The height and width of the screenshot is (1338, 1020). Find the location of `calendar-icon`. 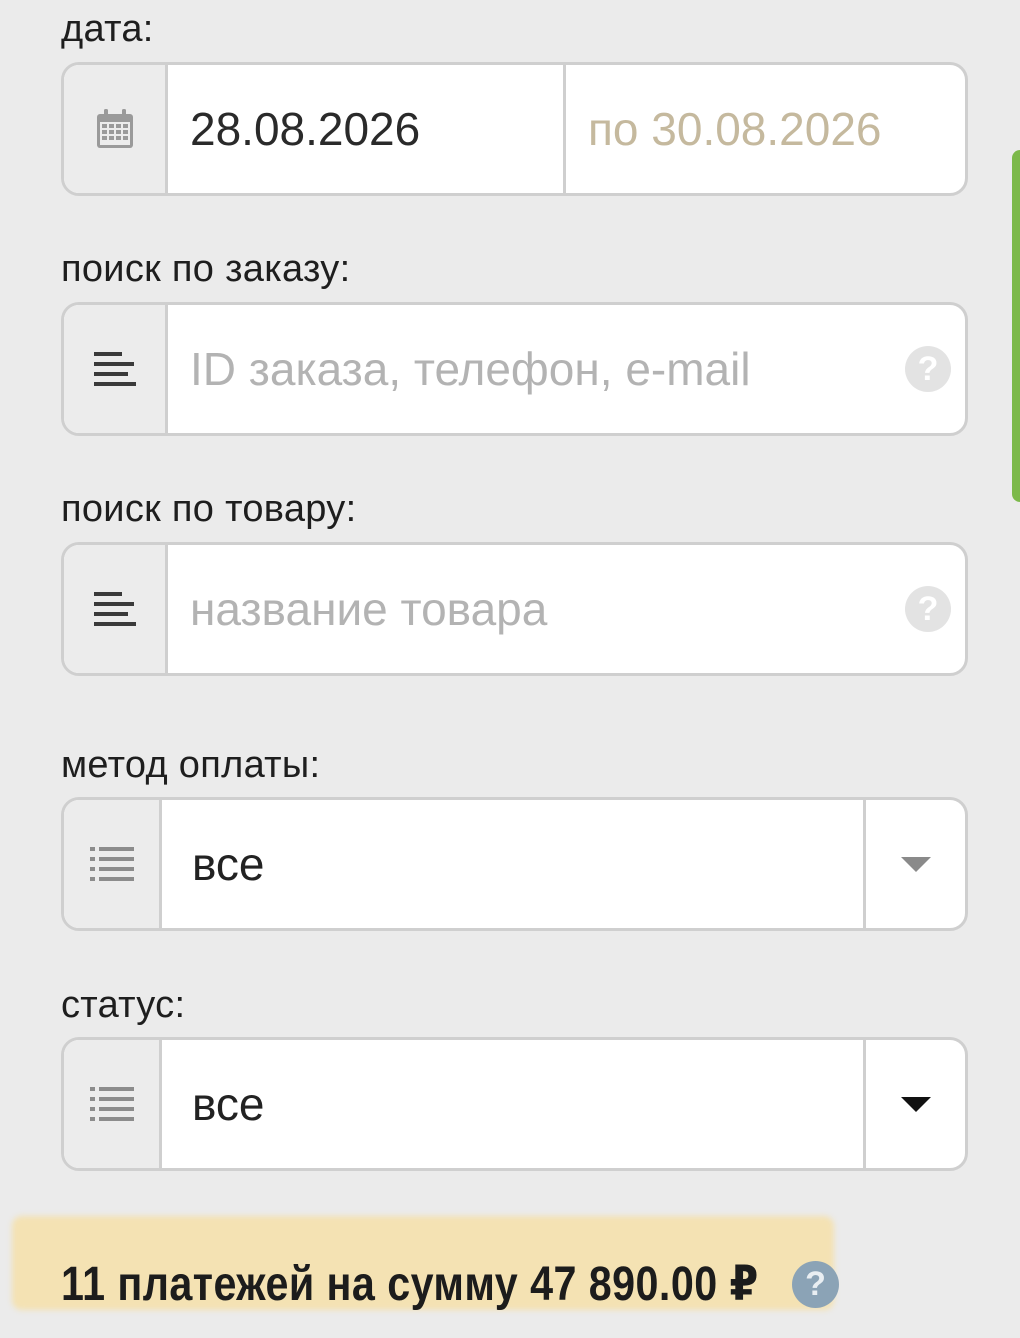

calendar-icon is located at coordinates (114, 128).